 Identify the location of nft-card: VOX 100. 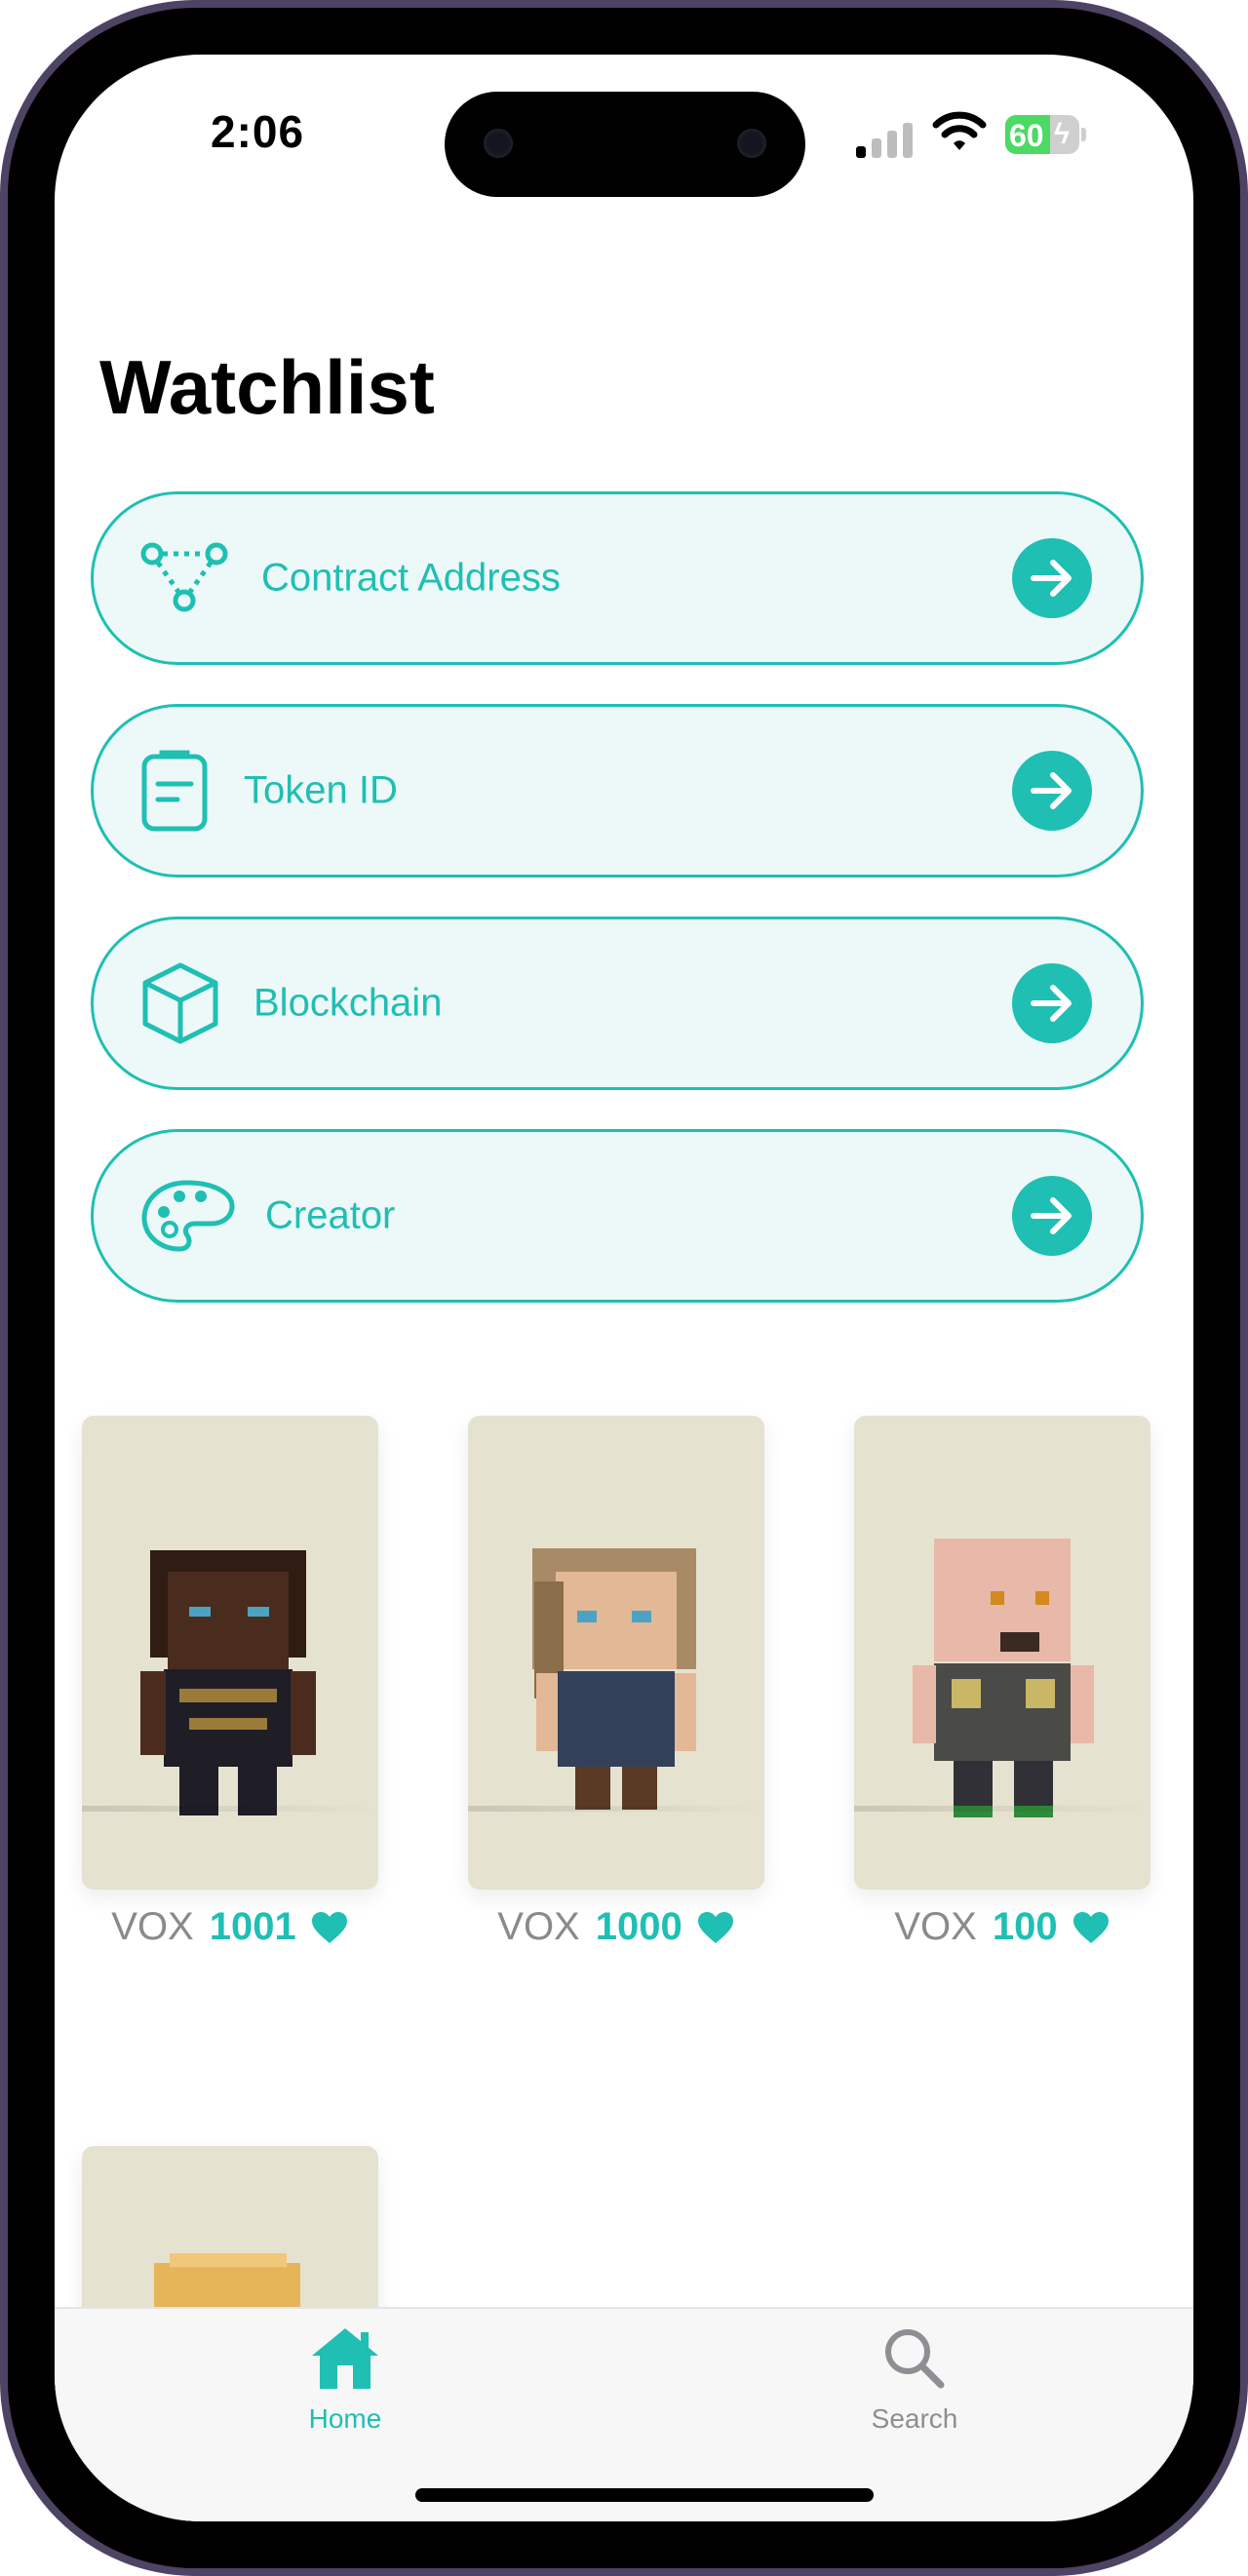
(1002, 1682).